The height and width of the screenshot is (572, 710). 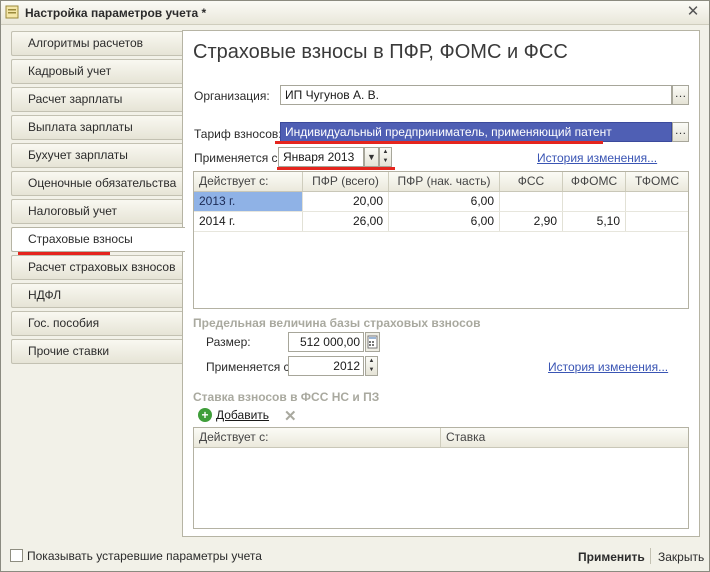 What do you see at coordinates (346, 221) in the screenshot?
I see `table-cell: 26,00` at bounding box center [346, 221].